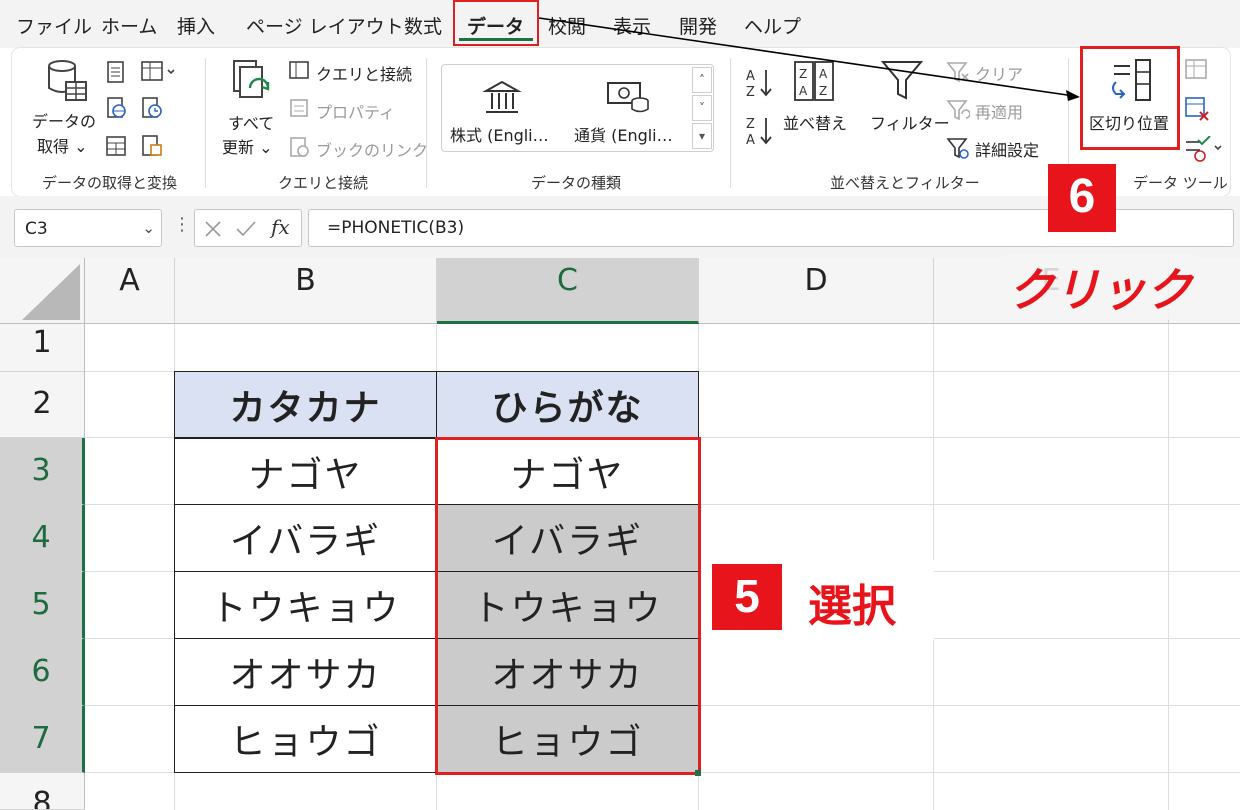  I want to click on callout-arrow, so click(809, 59).